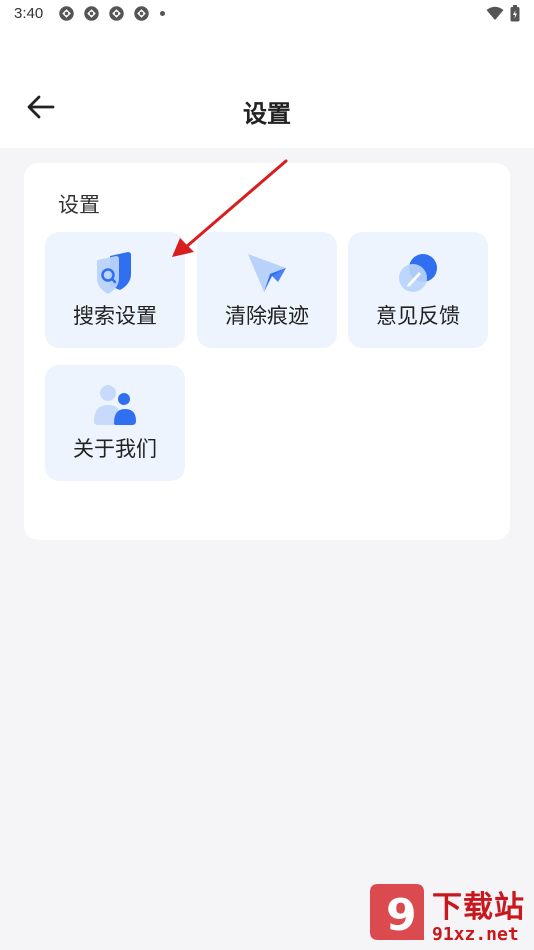 Image resolution: width=534 pixels, height=950 pixels. I want to click on clear-history-tile: 清除痕迹, so click(267, 290).